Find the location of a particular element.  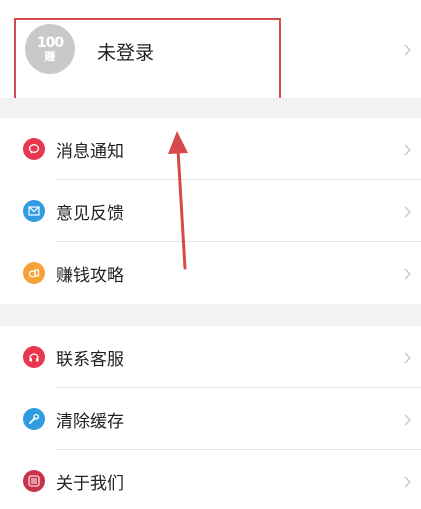

app-logo-icon is located at coordinates (34, 481).